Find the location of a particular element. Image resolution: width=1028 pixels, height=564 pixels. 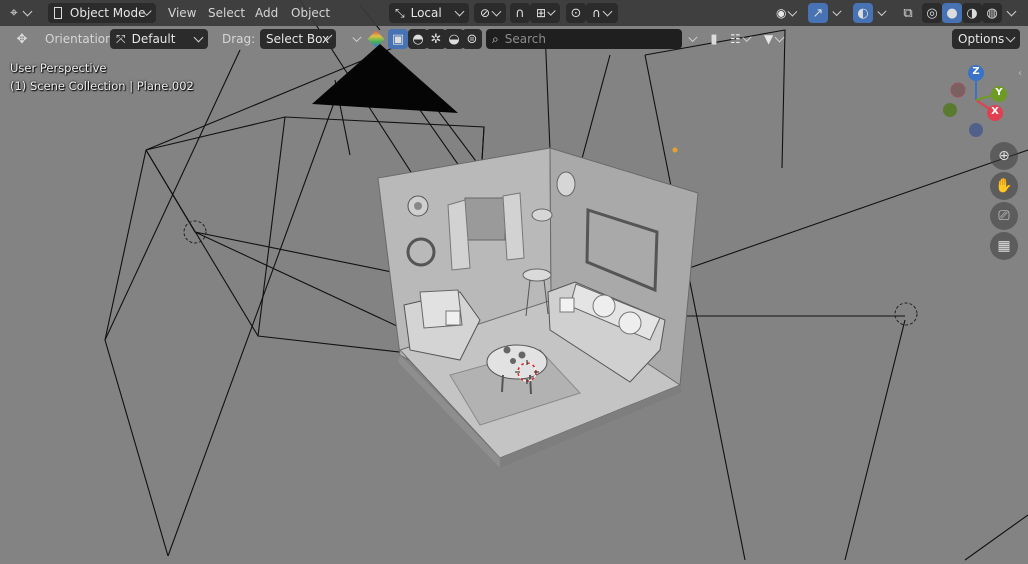

overlays-toggle-icon: ◐ is located at coordinates (863, 13).